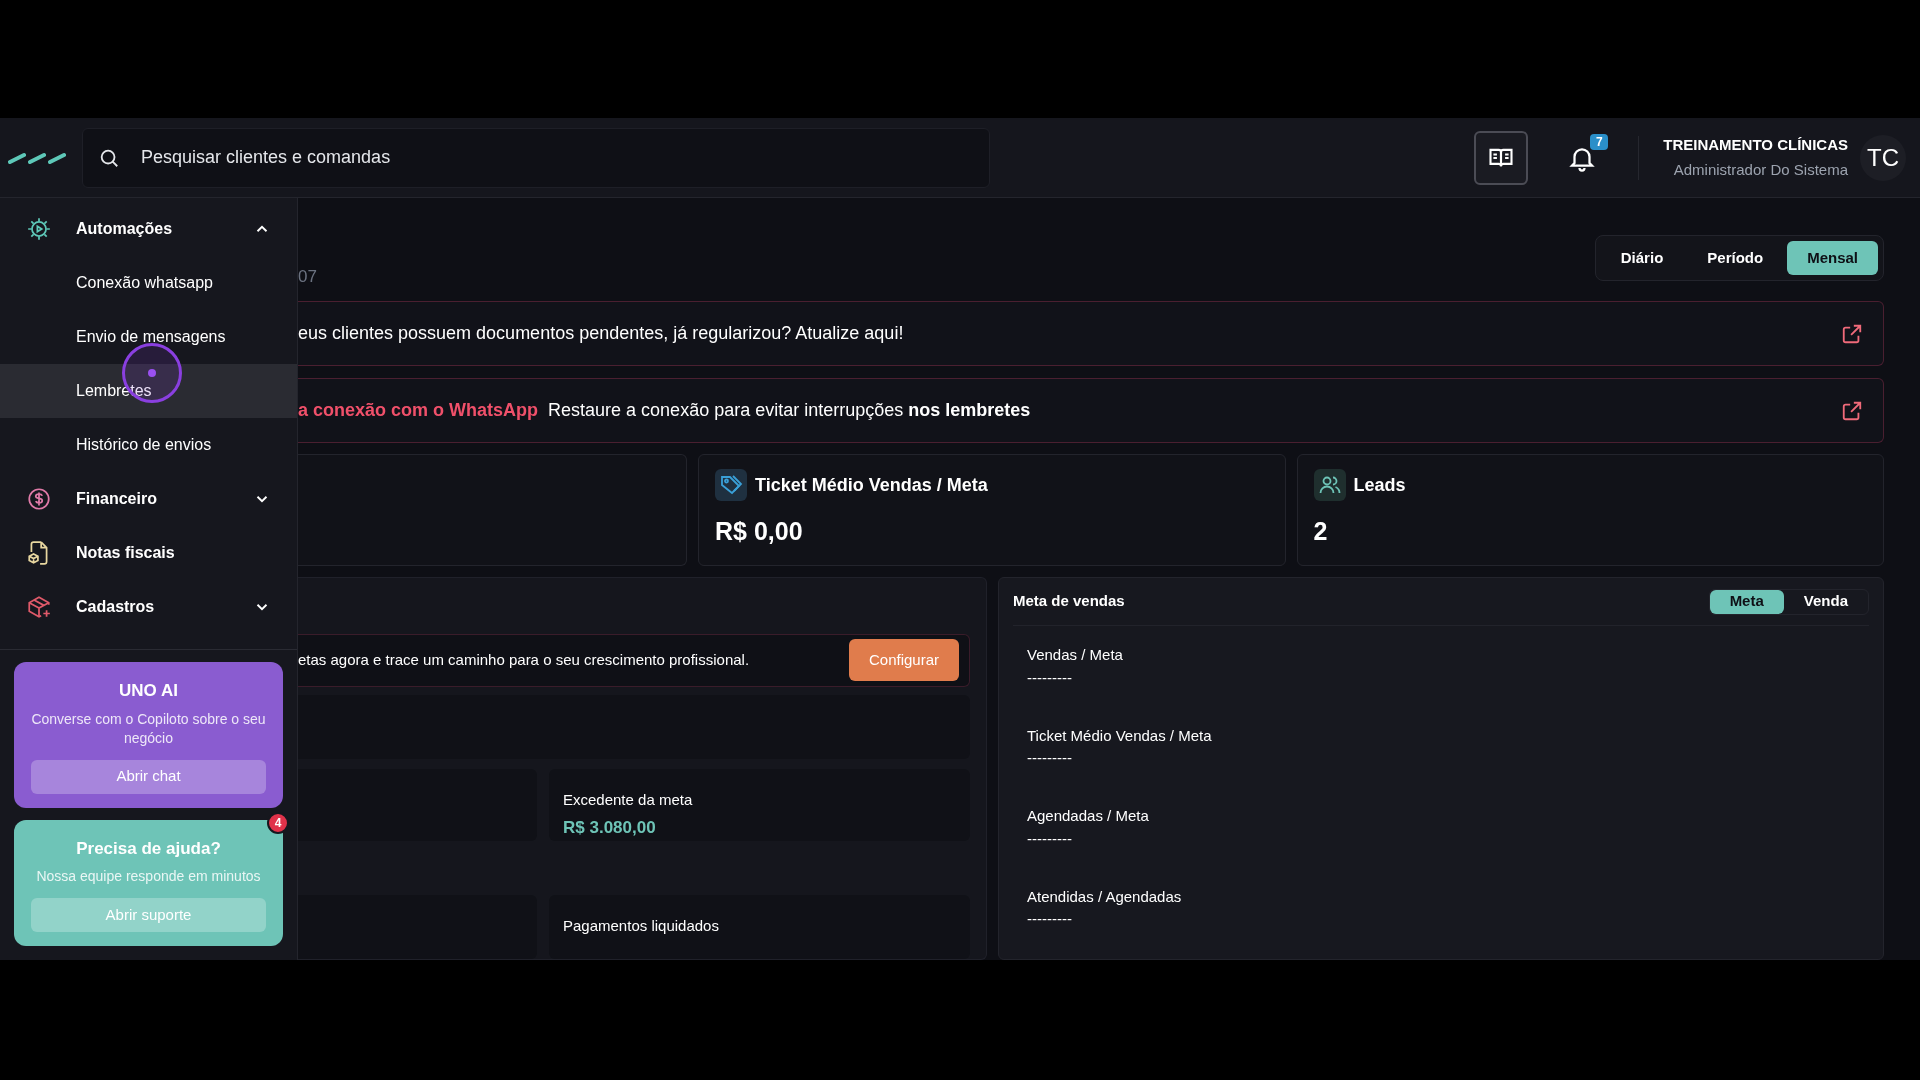  What do you see at coordinates (1379, 485) in the screenshot?
I see `stat-title: Leads` at bounding box center [1379, 485].